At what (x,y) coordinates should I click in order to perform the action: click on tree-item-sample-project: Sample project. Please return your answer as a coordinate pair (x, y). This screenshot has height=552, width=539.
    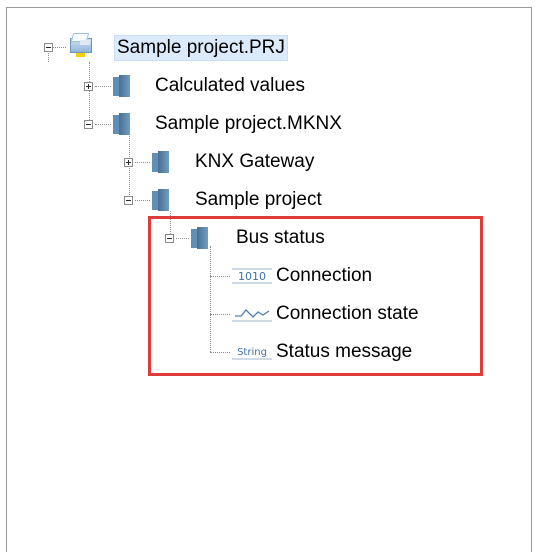
    Looking at the image, I should click on (258, 200).